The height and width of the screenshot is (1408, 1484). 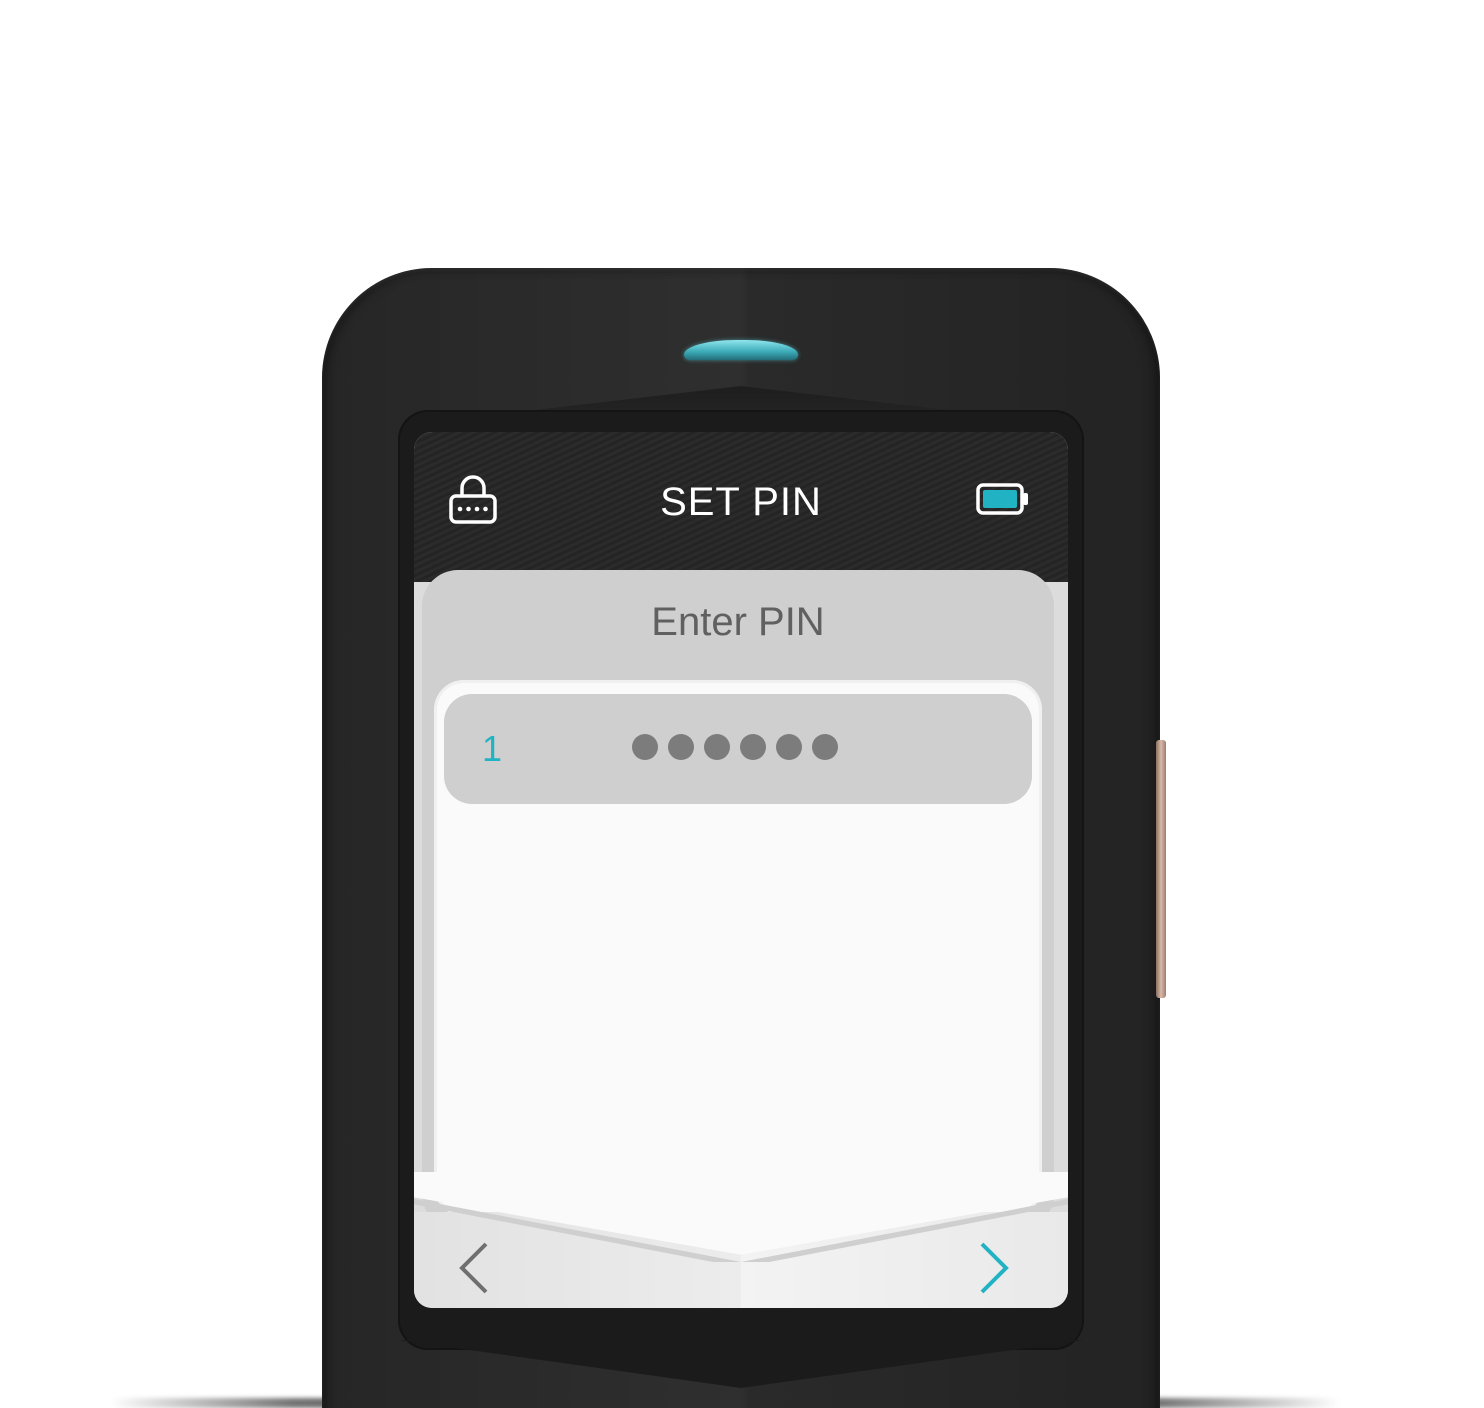 I want to click on card-title: Enter PIN, so click(x=738, y=622).